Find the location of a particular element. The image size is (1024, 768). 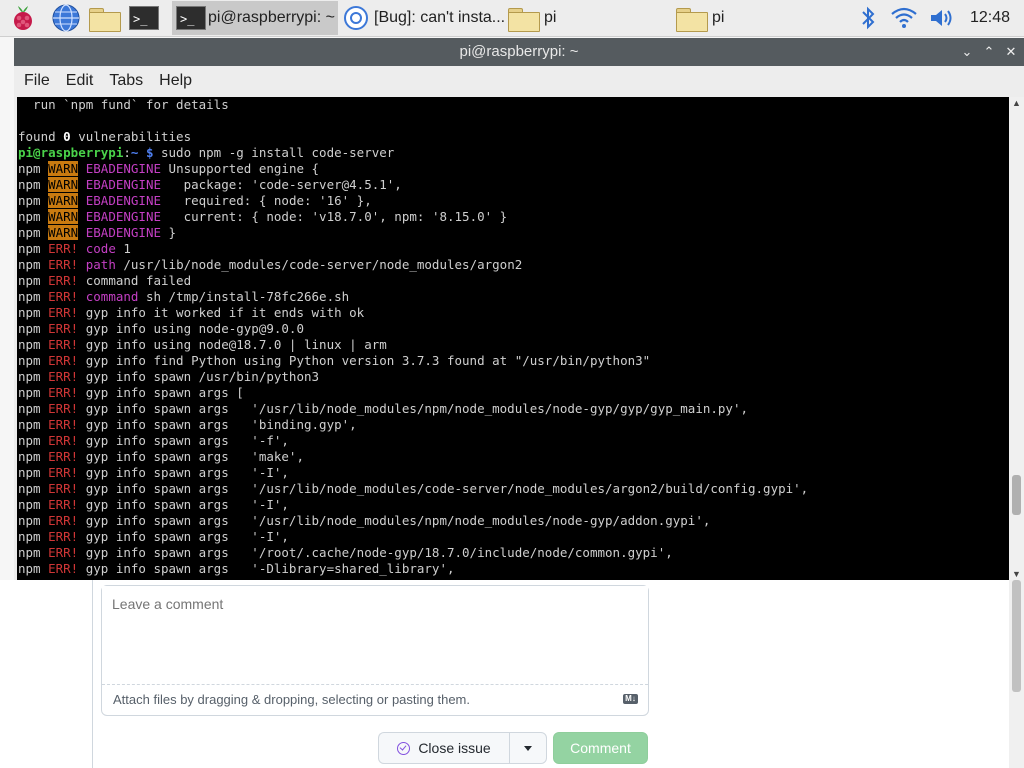

terminal-line: npm ERR! gyp info spawn args [ is located at coordinates (131, 392).